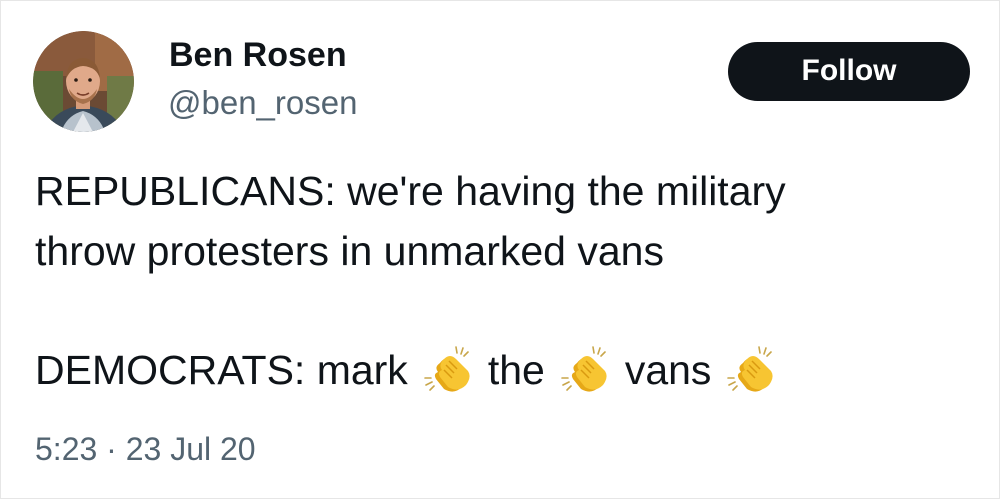 Image resolution: width=1000 pixels, height=499 pixels. I want to click on tweet-text-part: DEMOCRATS: mark, so click(221, 370).